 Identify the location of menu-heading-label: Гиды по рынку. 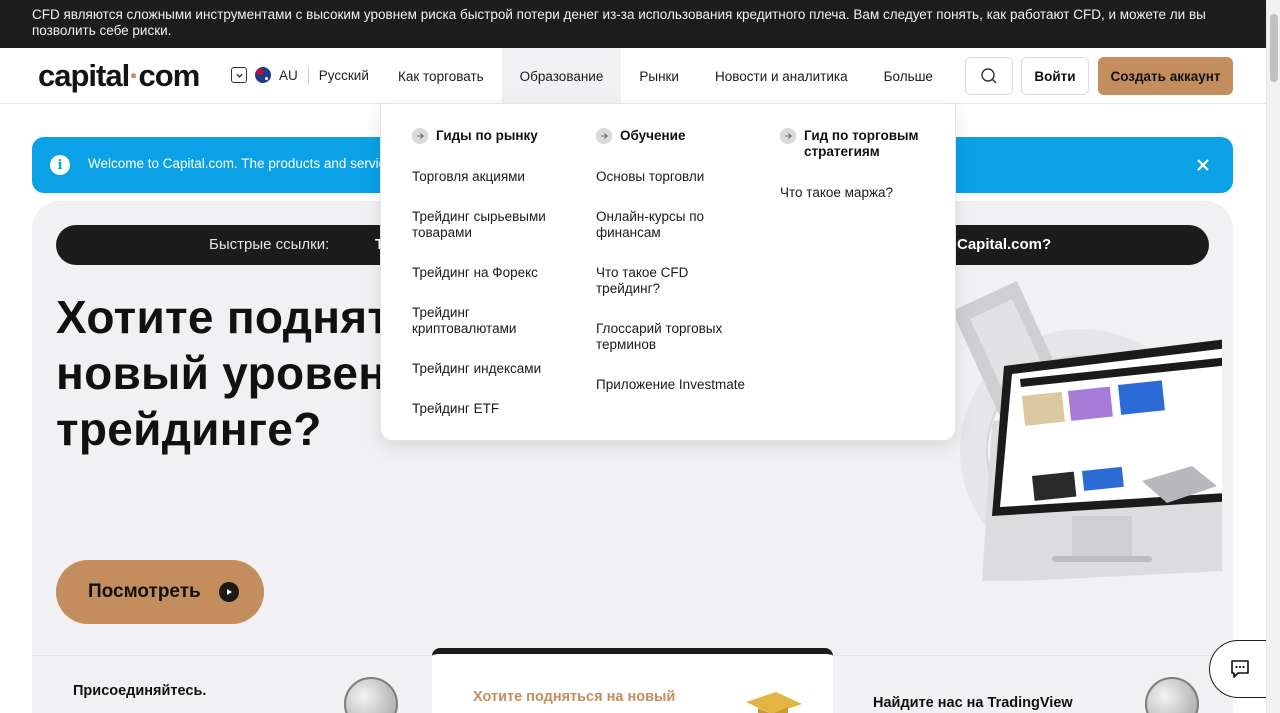
(487, 135).